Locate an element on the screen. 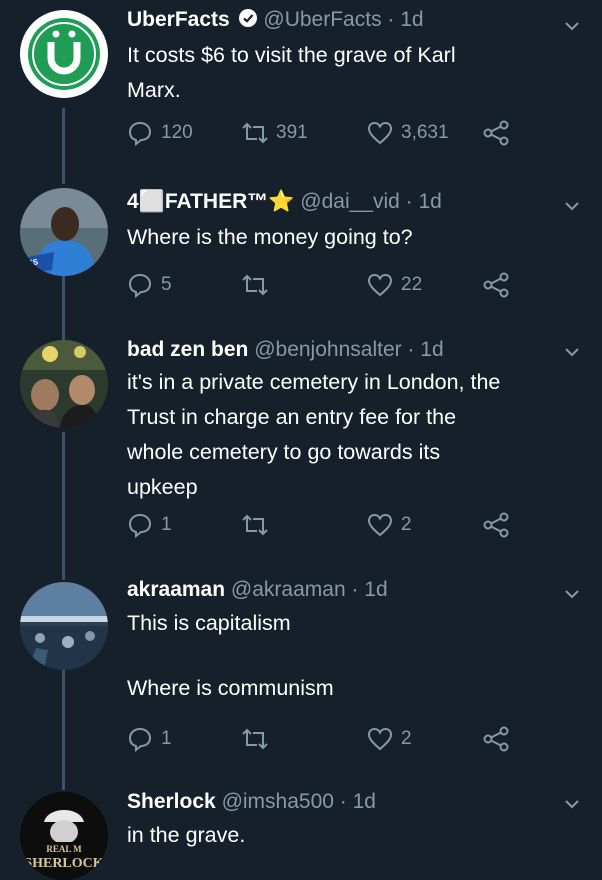  display-name: UberFacts is located at coordinates (178, 19).